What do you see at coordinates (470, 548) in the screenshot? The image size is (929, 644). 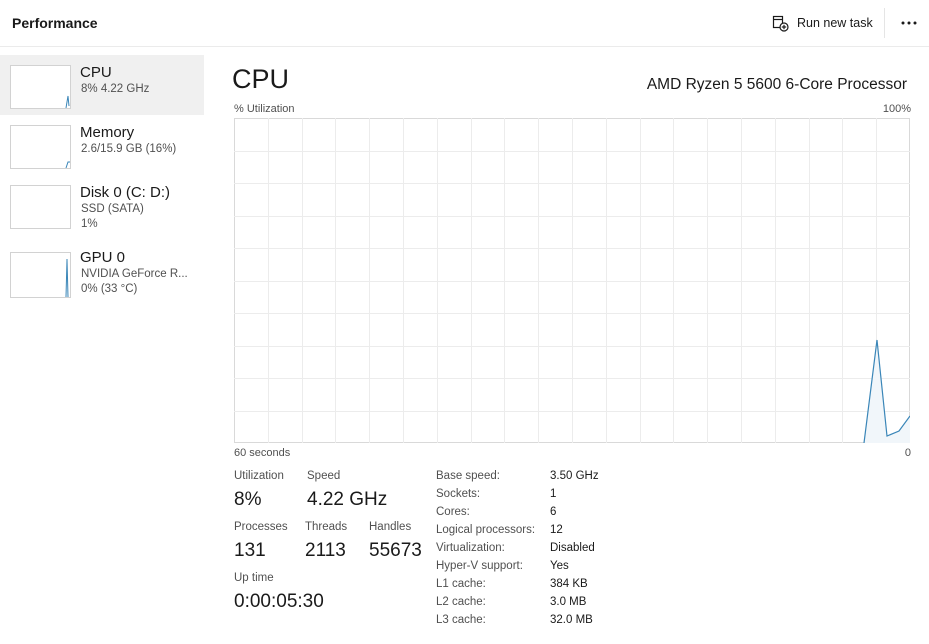 I see `info-key: Virtualization:` at bounding box center [470, 548].